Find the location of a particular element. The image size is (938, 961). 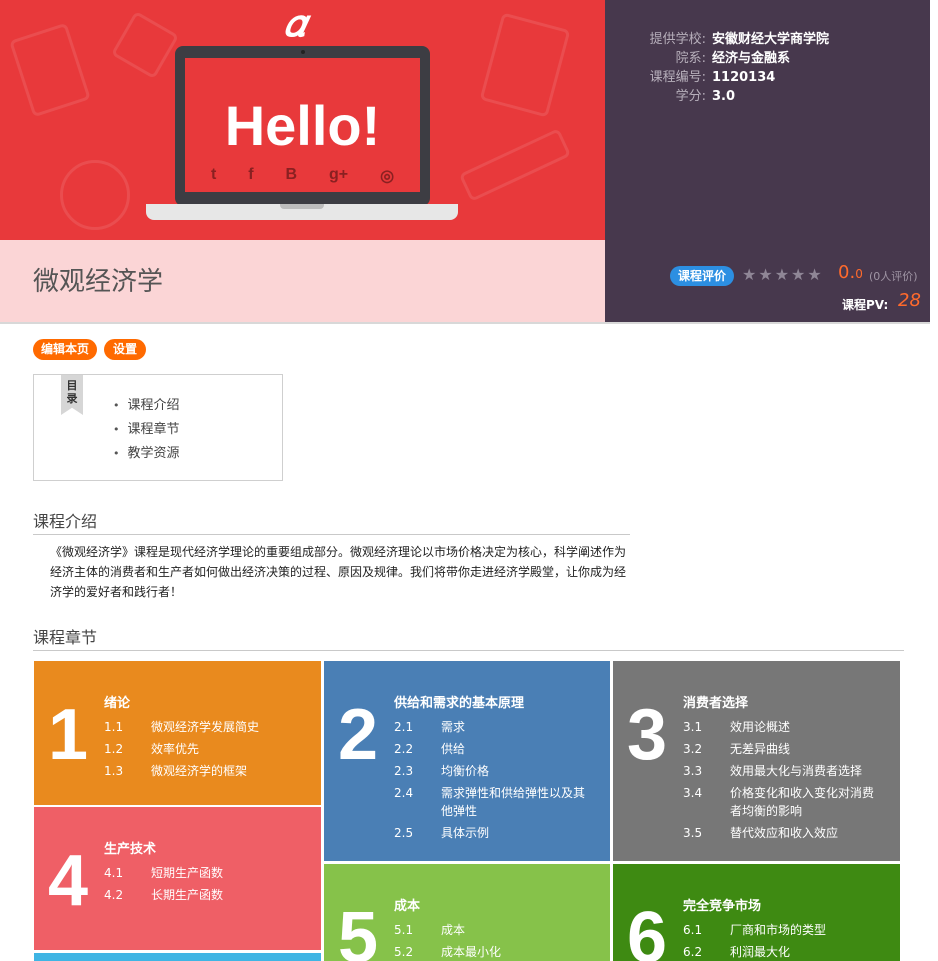

table-of-contents: 目录 课程介绍 课程章节 教学资源 is located at coordinates (158, 427).